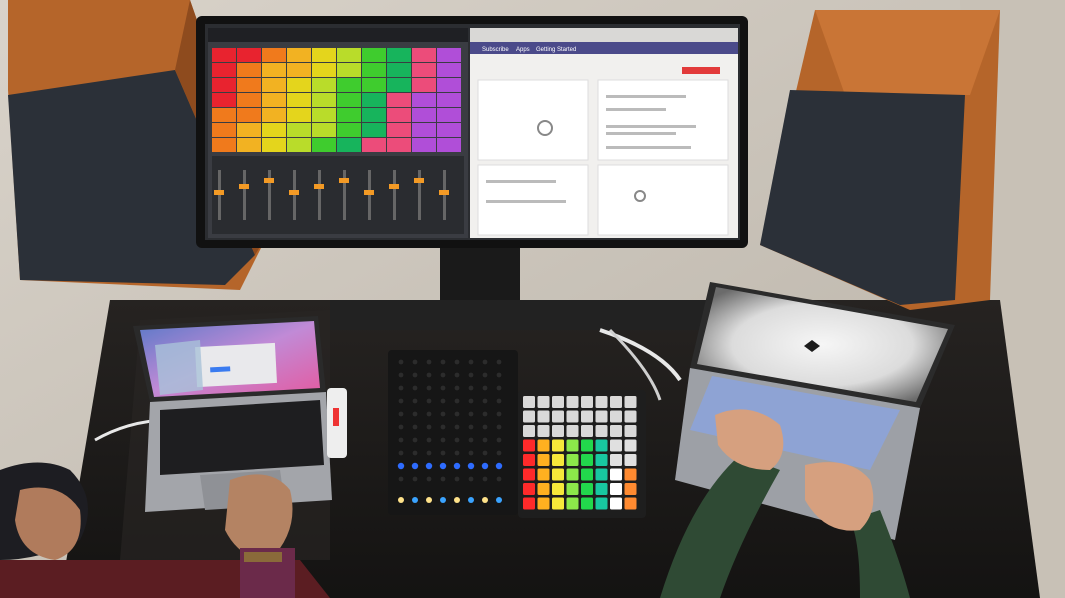 Image resolution: width=1065 pixels, height=598 pixels. I want to click on browser-tab-2: Apps, so click(523, 50).